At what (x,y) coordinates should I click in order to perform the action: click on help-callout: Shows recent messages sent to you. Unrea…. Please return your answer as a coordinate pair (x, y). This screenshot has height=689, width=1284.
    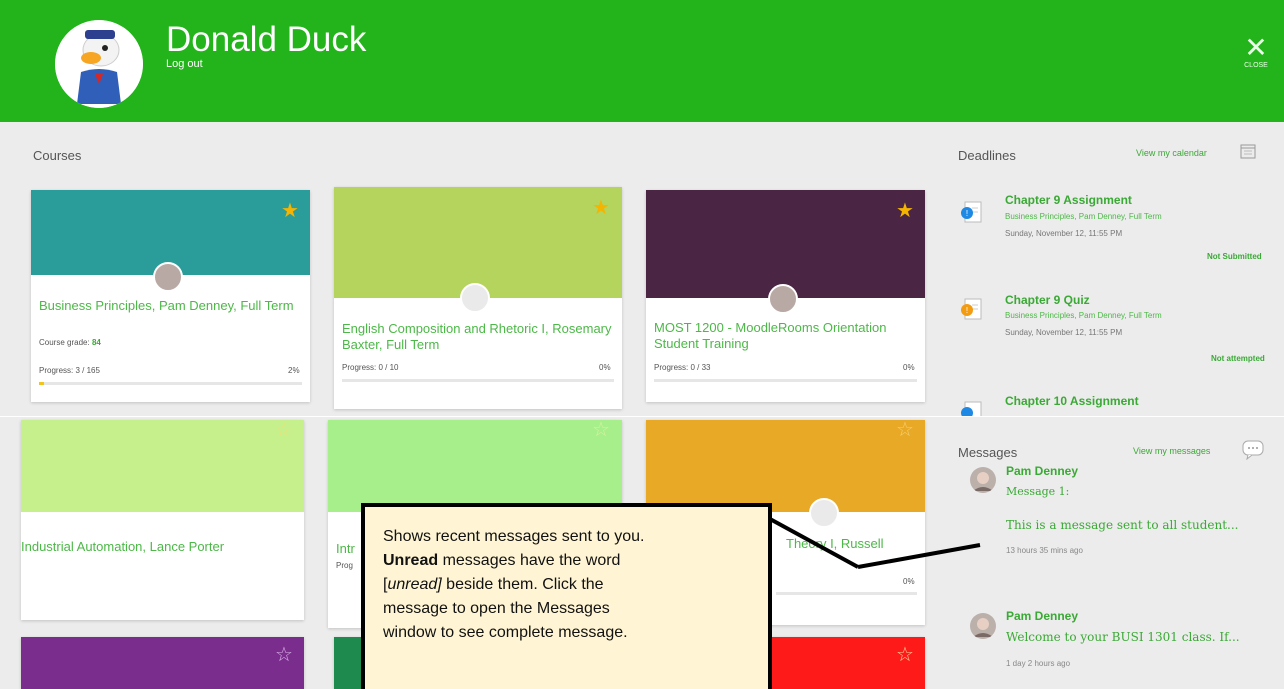
    Looking at the image, I should click on (566, 596).